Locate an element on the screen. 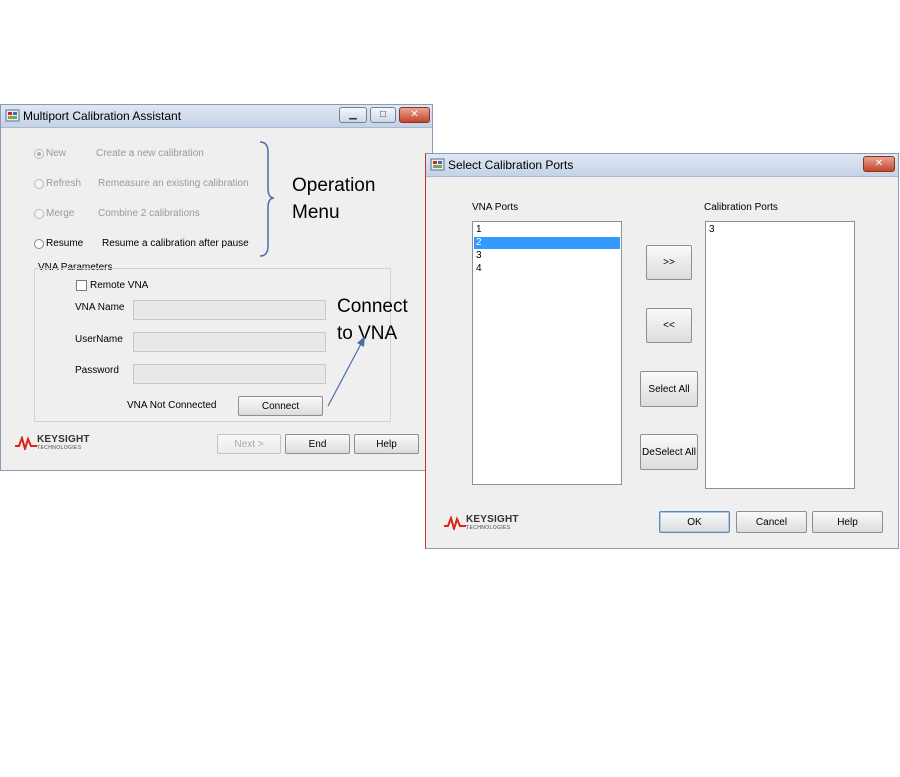 This screenshot has width=900, height=777. radio-new is located at coordinates (39, 154).